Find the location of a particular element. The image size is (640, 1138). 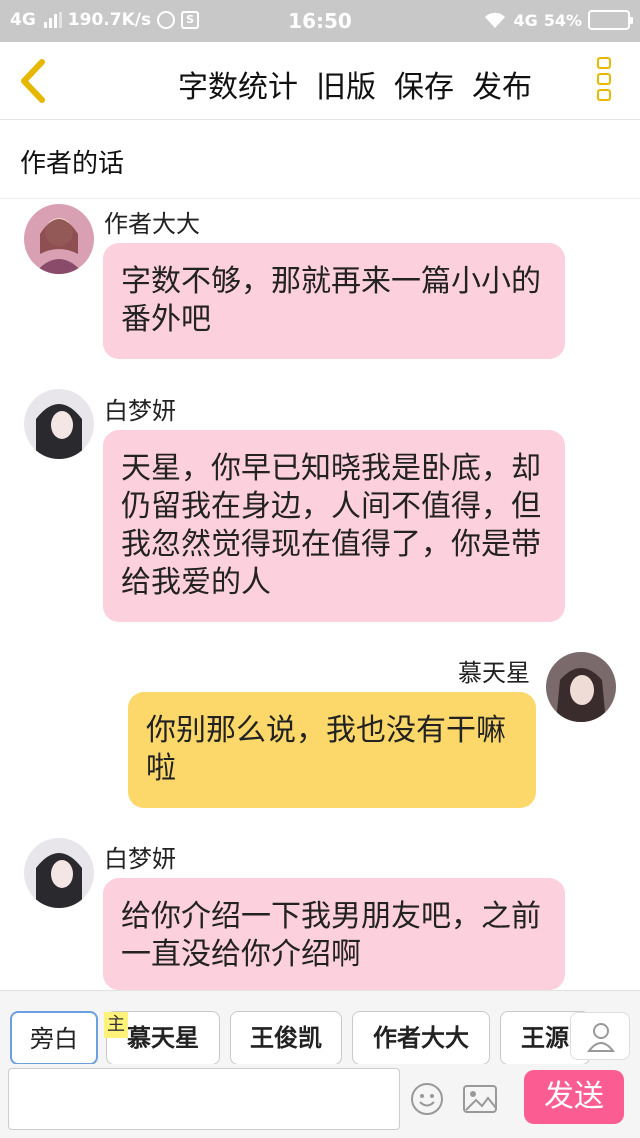

more-menu-button is located at coordinates (604, 82).